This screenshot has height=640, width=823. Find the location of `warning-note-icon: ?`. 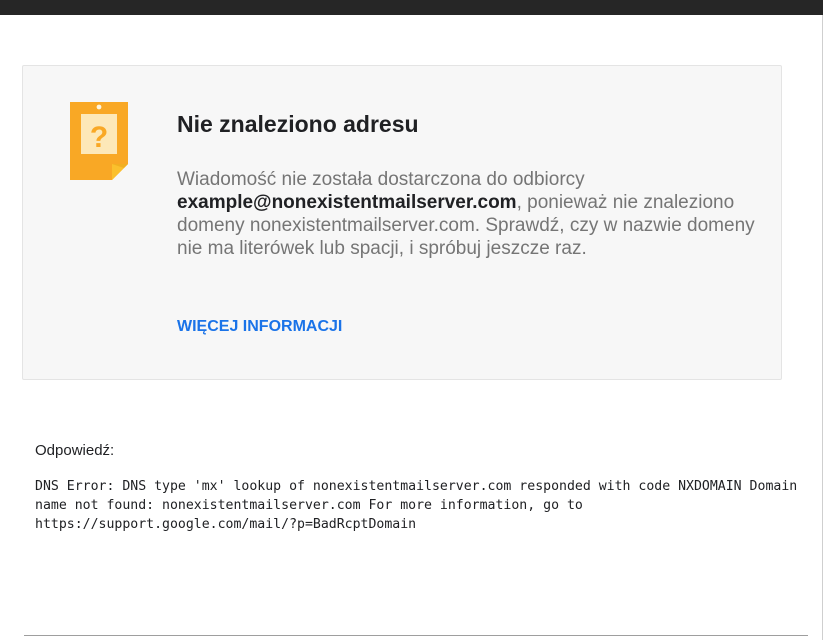

warning-note-icon: ? is located at coordinates (99, 141).